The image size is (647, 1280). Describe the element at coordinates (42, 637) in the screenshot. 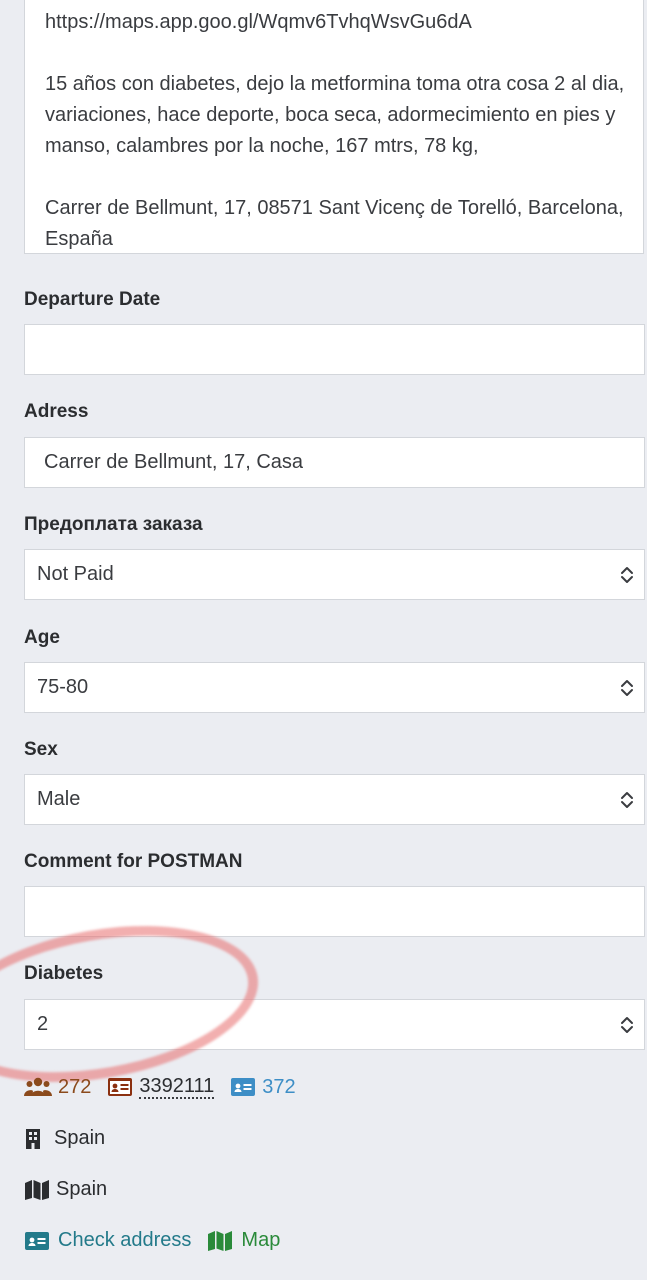

I see `age-label: Age` at that location.